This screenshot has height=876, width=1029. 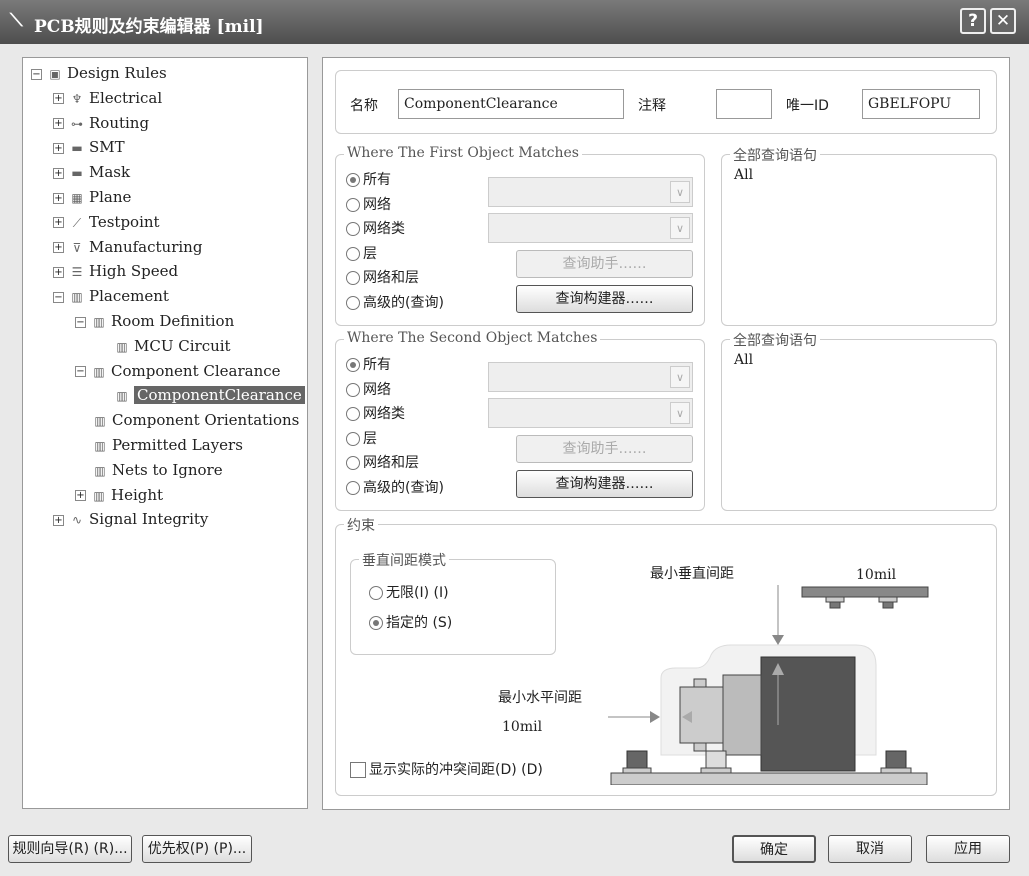 I want to click on app-icon: ⟍, so click(x=16, y=20).